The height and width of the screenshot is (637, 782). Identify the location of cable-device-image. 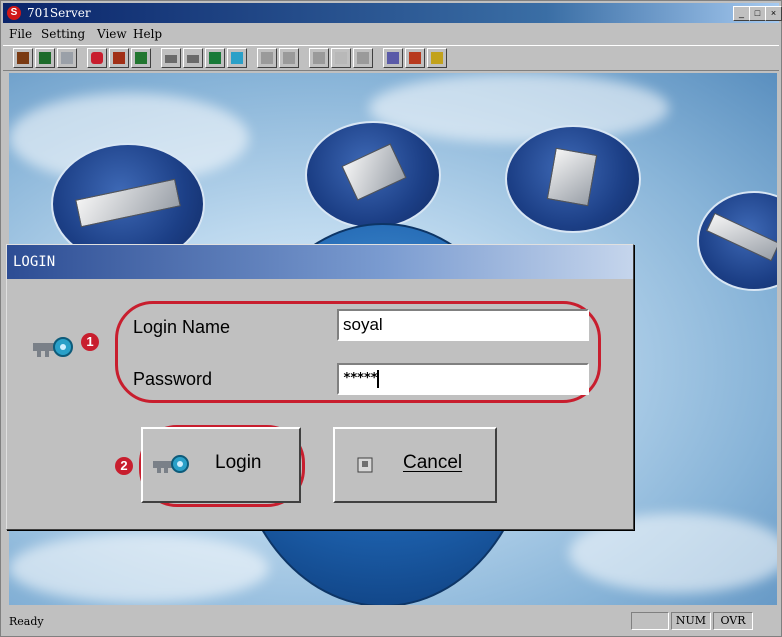
(741, 237).